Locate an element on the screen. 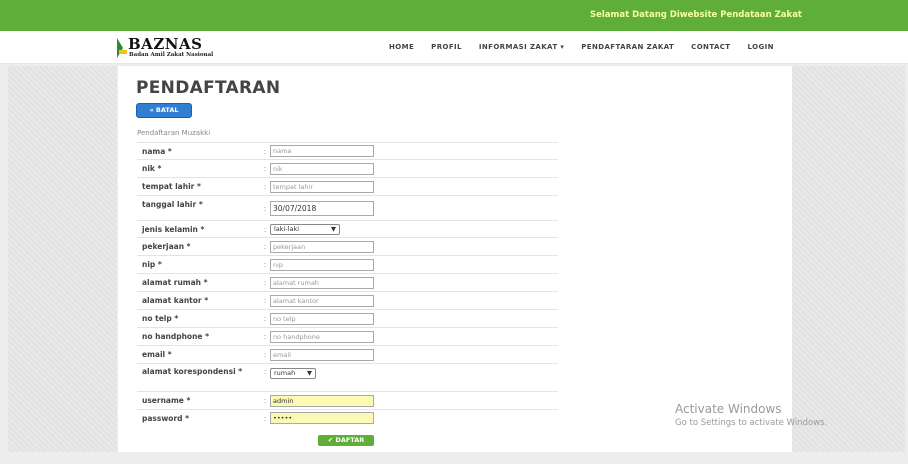 The width and height of the screenshot is (908, 464). field-label: nip * is located at coordinates (198, 264).